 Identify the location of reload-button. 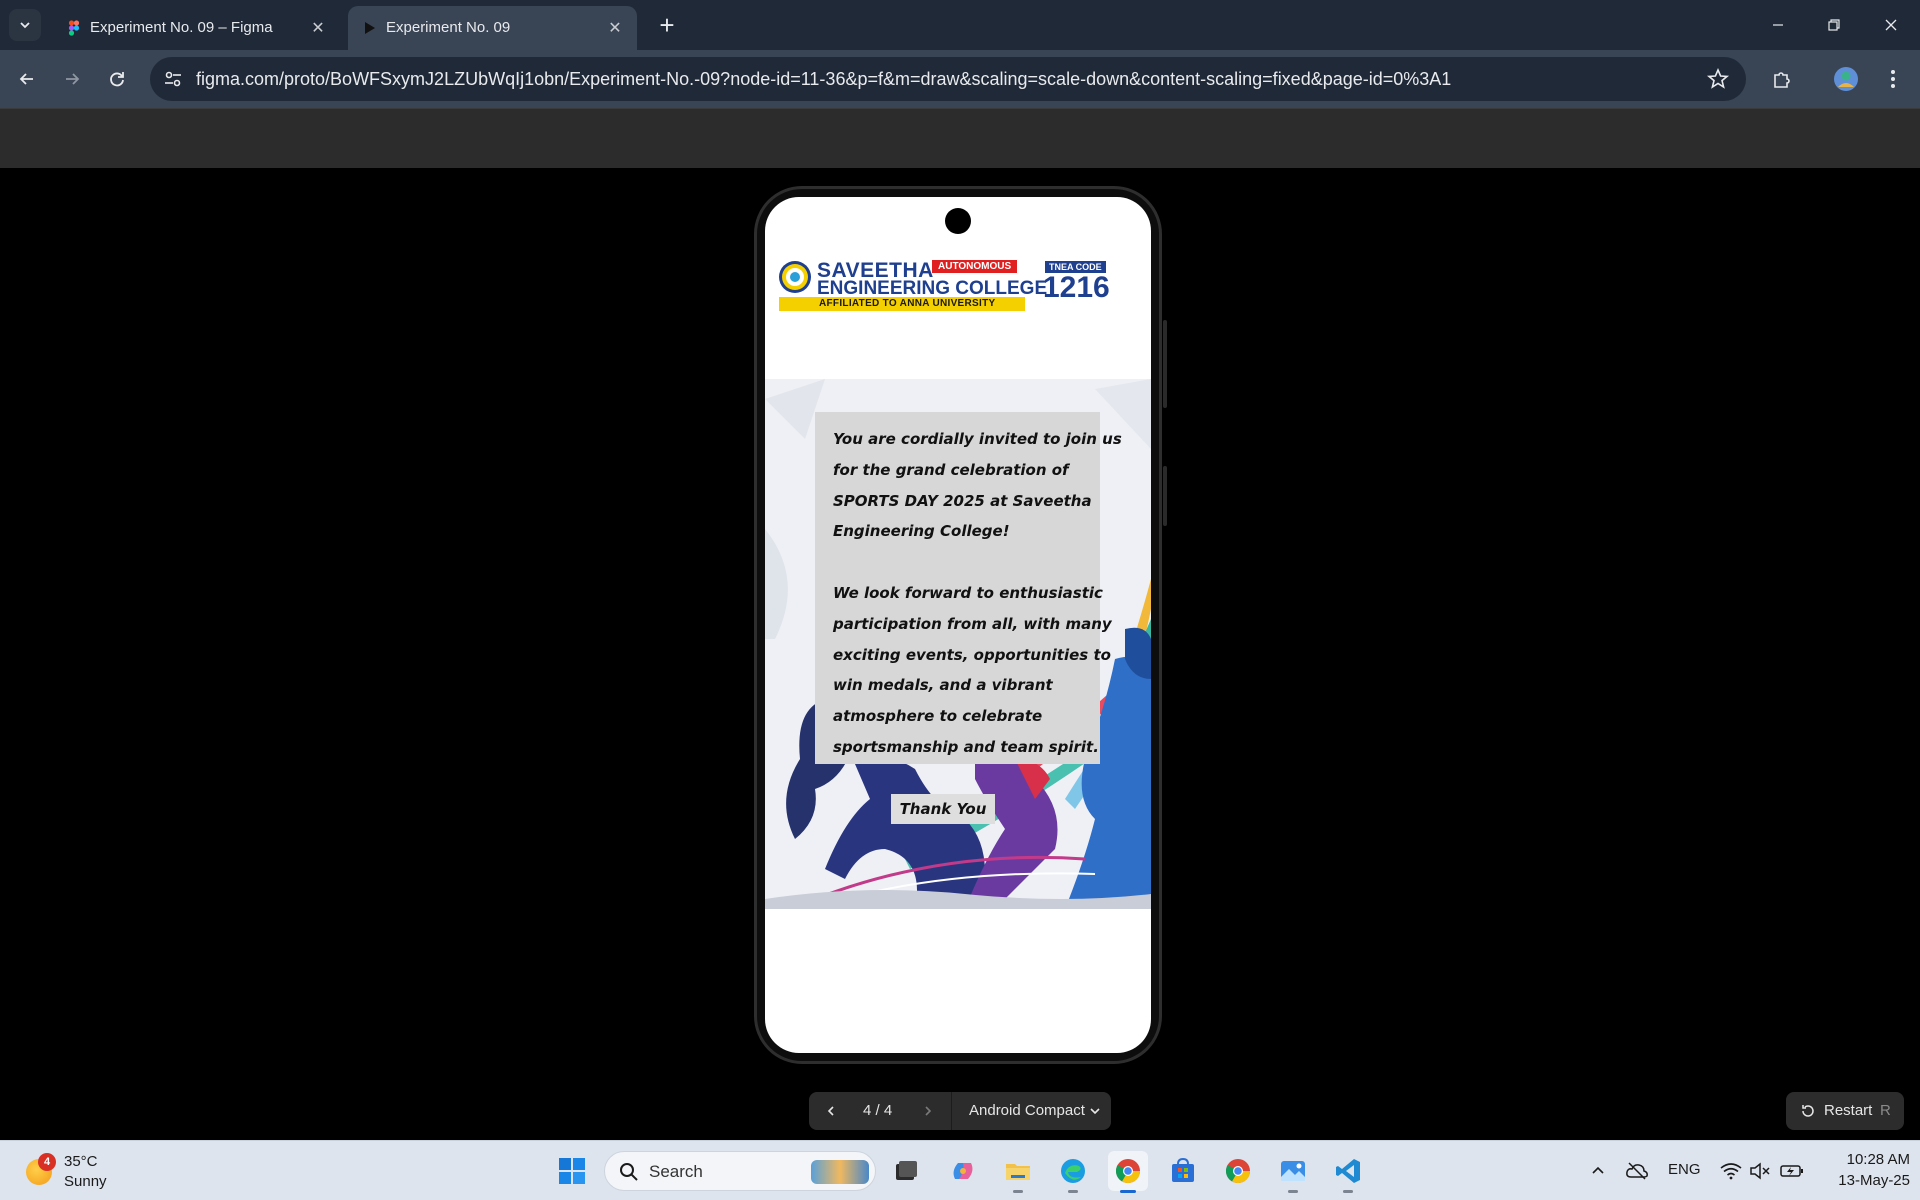
(117, 79).